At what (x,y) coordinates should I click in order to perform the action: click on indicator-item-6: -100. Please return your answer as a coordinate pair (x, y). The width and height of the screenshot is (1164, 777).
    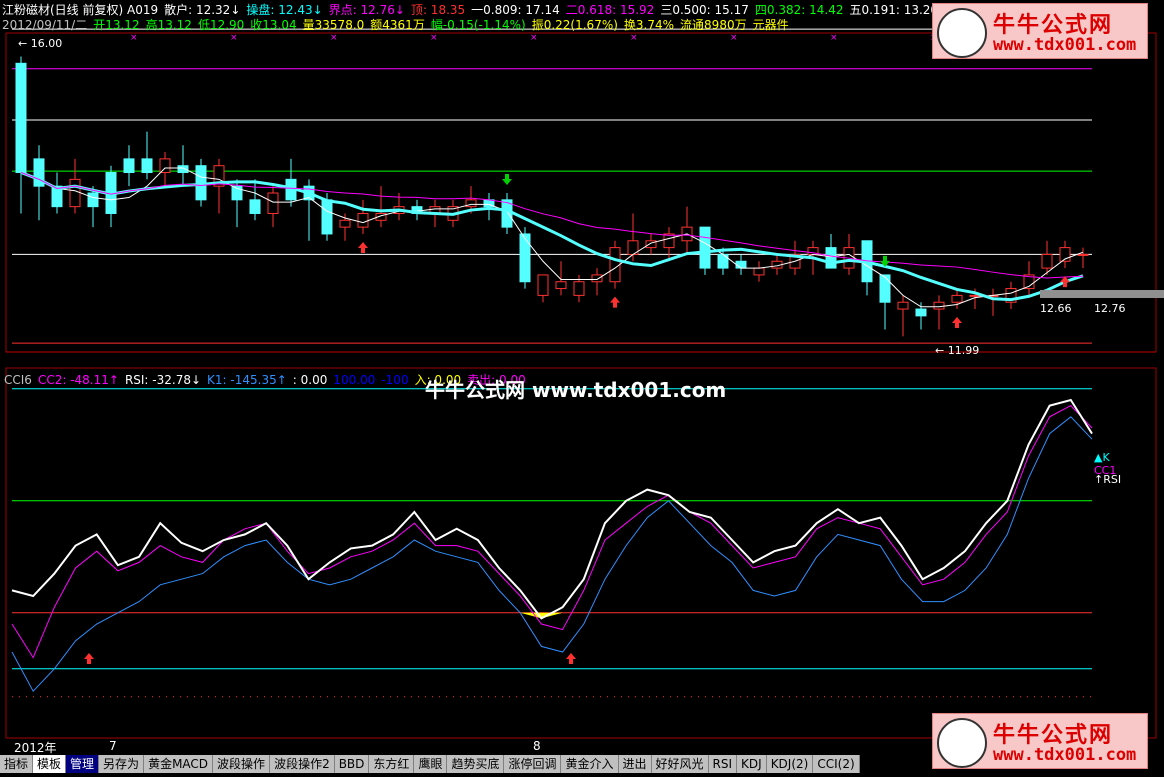
    Looking at the image, I should click on (395, 380).